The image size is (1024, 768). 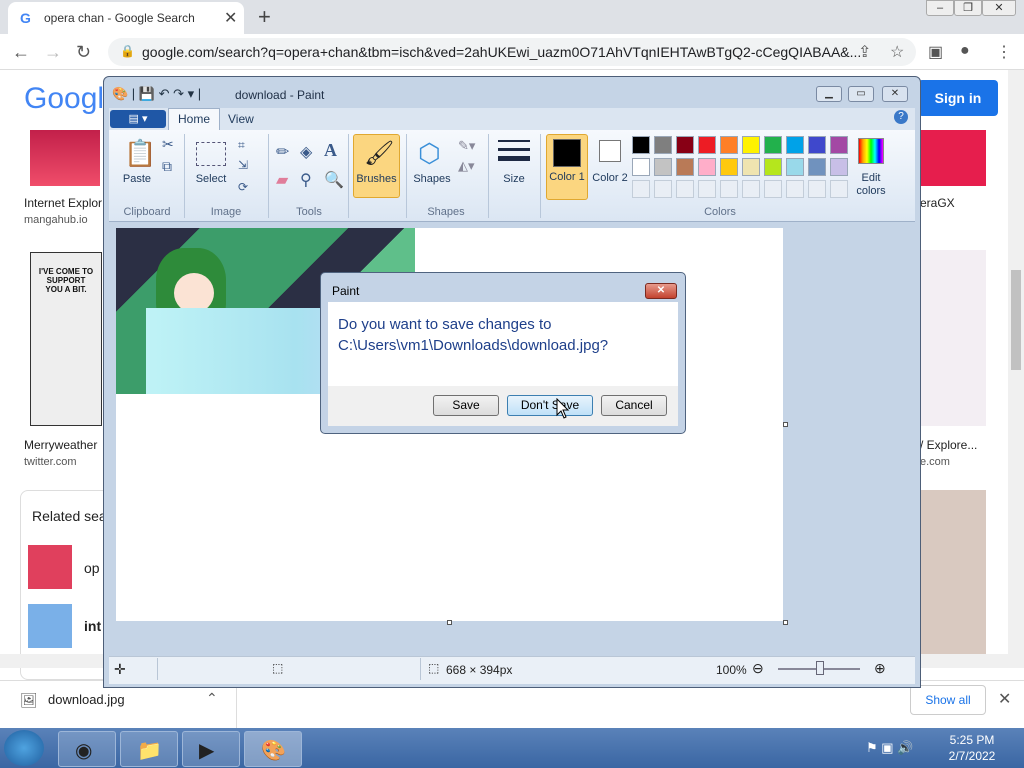 What do you see at coordinates (1016, 320) in the screenshot?
I see `vertical-scroll-thumb` at bounding box center [1016, 320].